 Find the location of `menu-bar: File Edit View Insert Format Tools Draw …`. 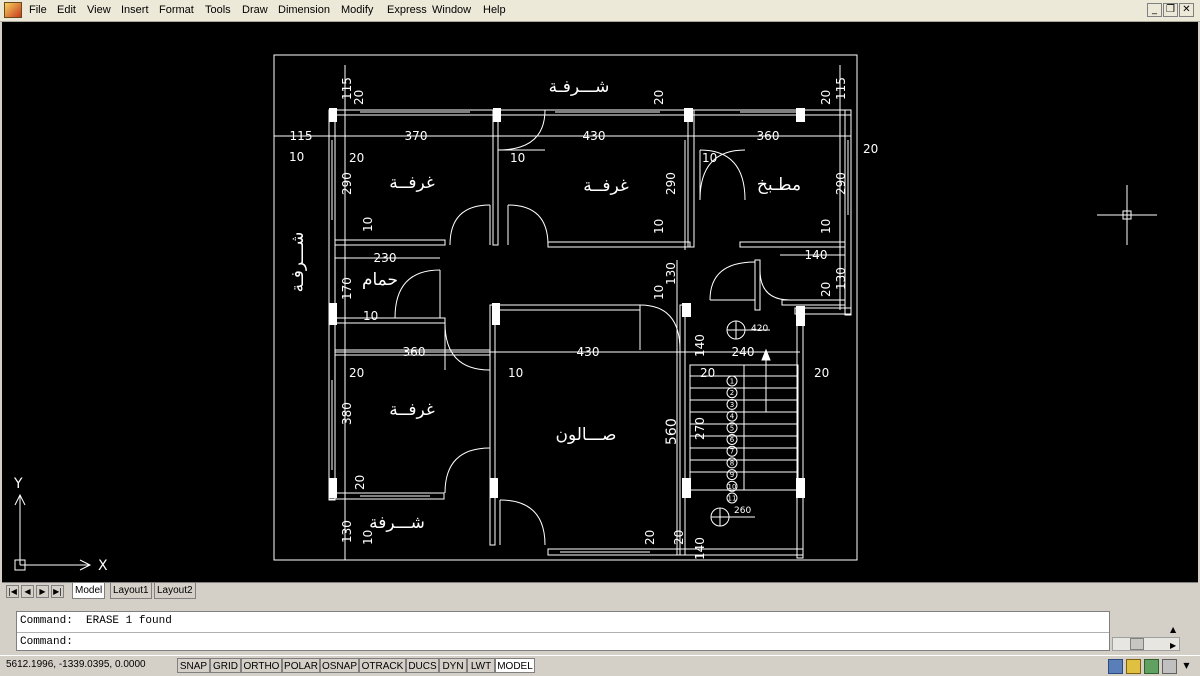

menu-bar: File Edit View Insert Format Tools Draw … is located at coordinates (600, 11).